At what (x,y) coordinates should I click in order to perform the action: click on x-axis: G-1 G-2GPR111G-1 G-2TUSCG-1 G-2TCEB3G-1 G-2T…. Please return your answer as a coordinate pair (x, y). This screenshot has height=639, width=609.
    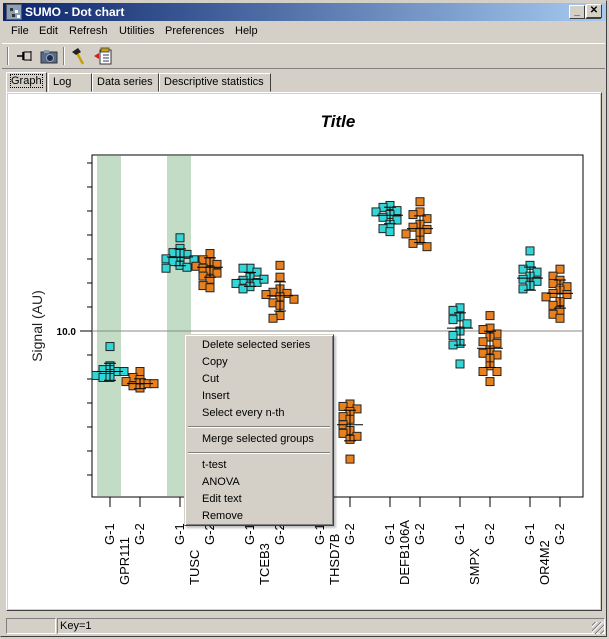
    Looking at the image, I should click on (334, 541).